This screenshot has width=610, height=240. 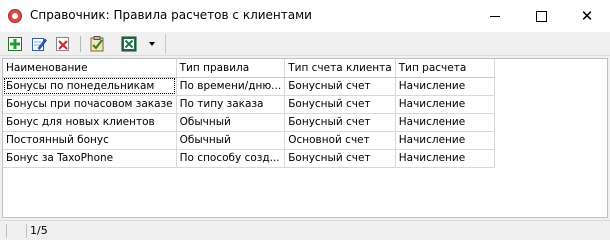 What do you see at coordinates (305, 44) in the screenshot?
I see `toolbar` at bounding box center [305, 44].